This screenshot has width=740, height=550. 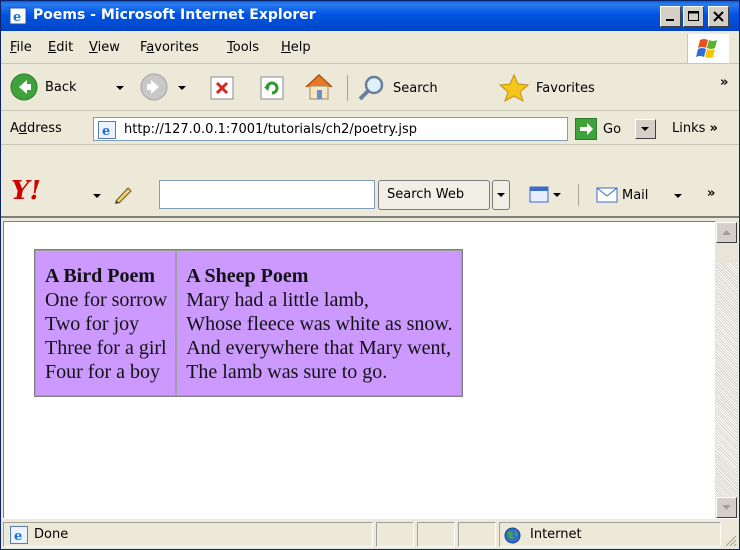 I want to click on poem-line: And everywhere that Mary went,, so click(x=319, y=348).